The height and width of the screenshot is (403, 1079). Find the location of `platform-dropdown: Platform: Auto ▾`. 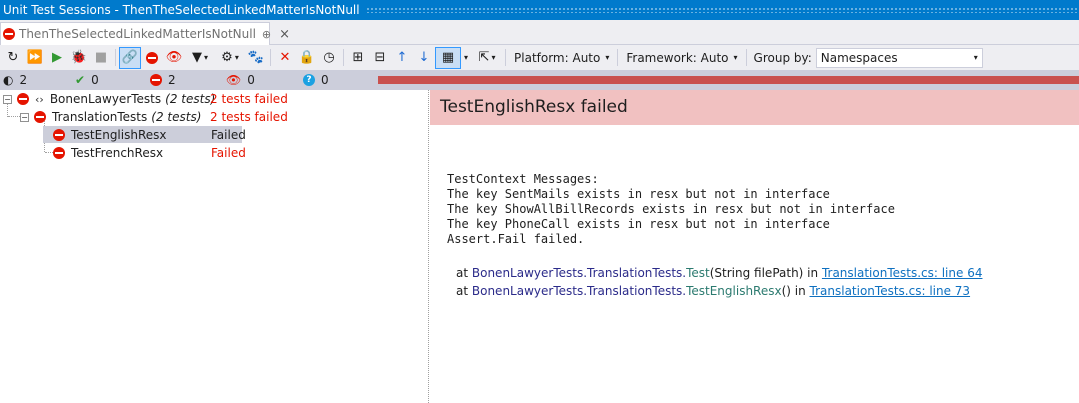

platform-dropdown: Platform: Auto ▾ is located at coordinates (561, 58).